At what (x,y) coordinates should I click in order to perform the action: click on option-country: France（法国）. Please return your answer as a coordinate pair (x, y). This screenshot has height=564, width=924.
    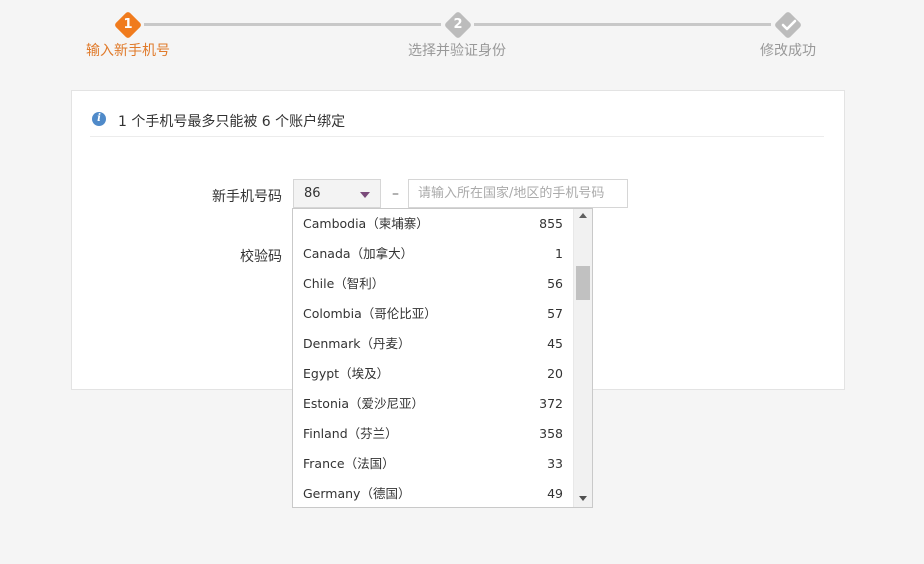
    Looking at the image, I should click on (349, 463).